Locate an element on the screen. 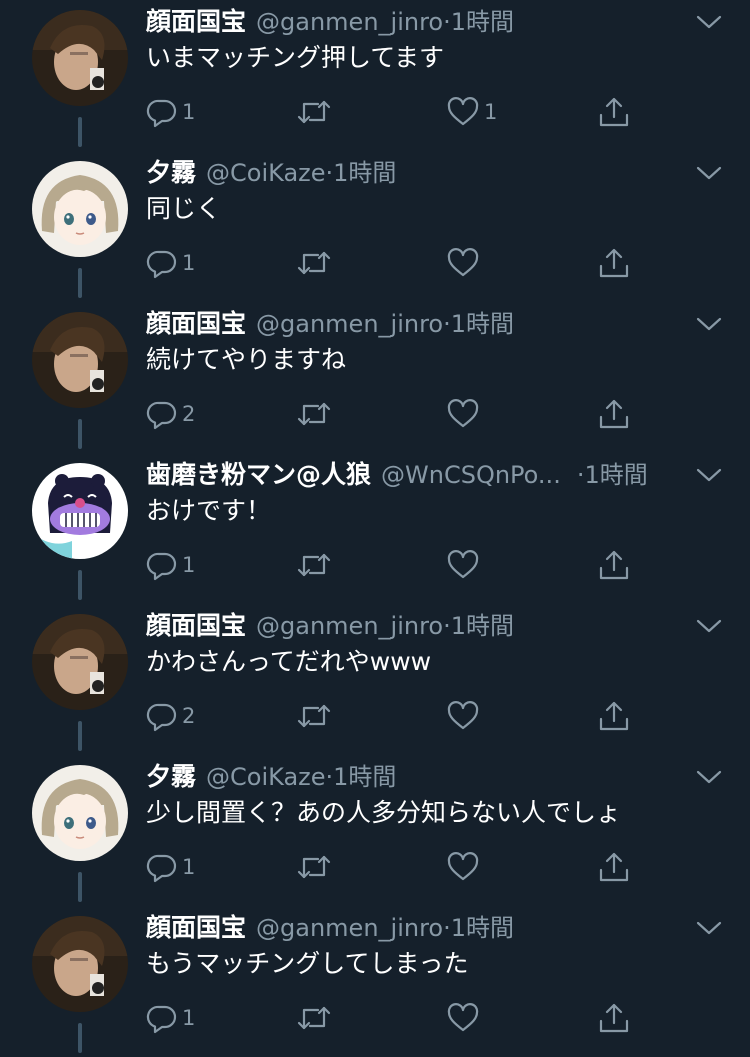  like-button: 1 is located at coordinates (471, 112).